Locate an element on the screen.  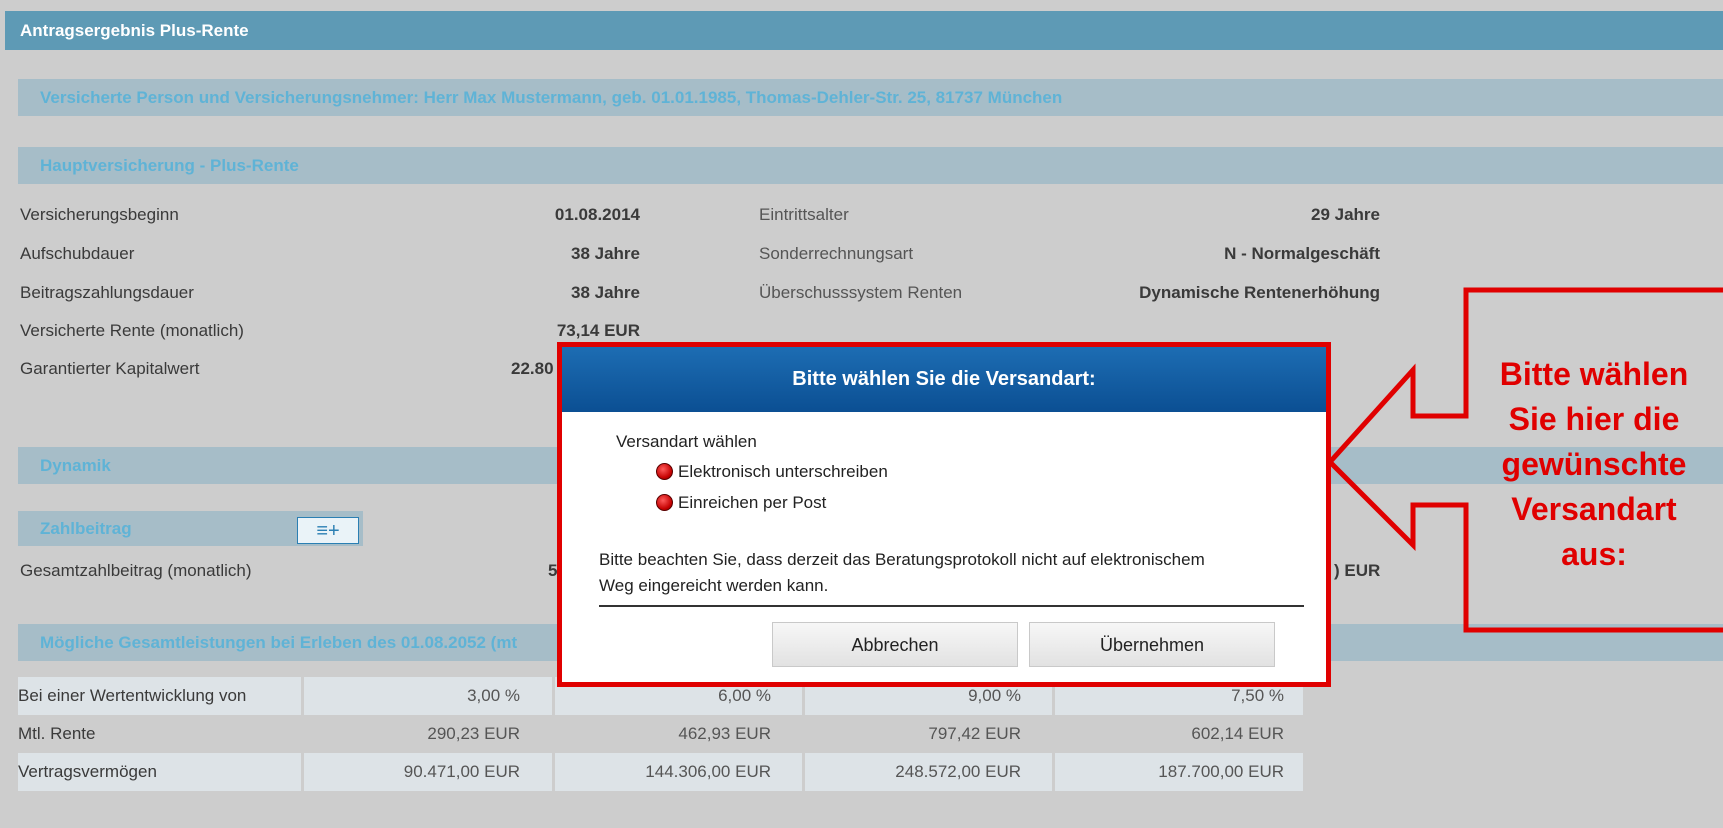
label-versicherungsbeginn: Versicherungsbeginn is located at coordinates (99, 214).